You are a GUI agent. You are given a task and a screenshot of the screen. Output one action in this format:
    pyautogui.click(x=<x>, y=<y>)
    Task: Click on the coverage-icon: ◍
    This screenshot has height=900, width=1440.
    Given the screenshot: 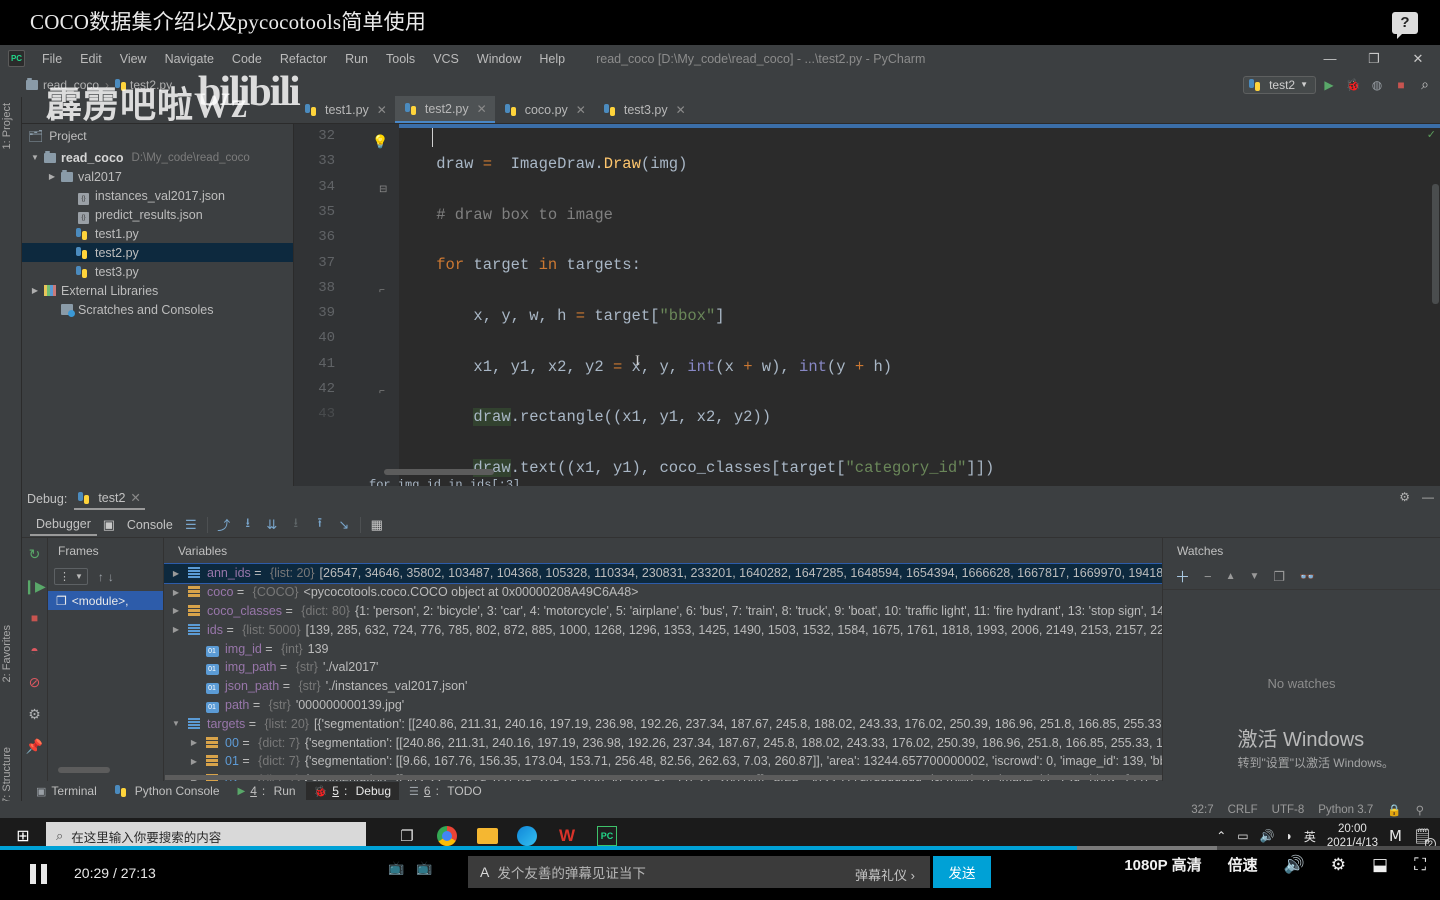 What is the action you would take?
    pyautogui.click(x=1377, y=85)
    